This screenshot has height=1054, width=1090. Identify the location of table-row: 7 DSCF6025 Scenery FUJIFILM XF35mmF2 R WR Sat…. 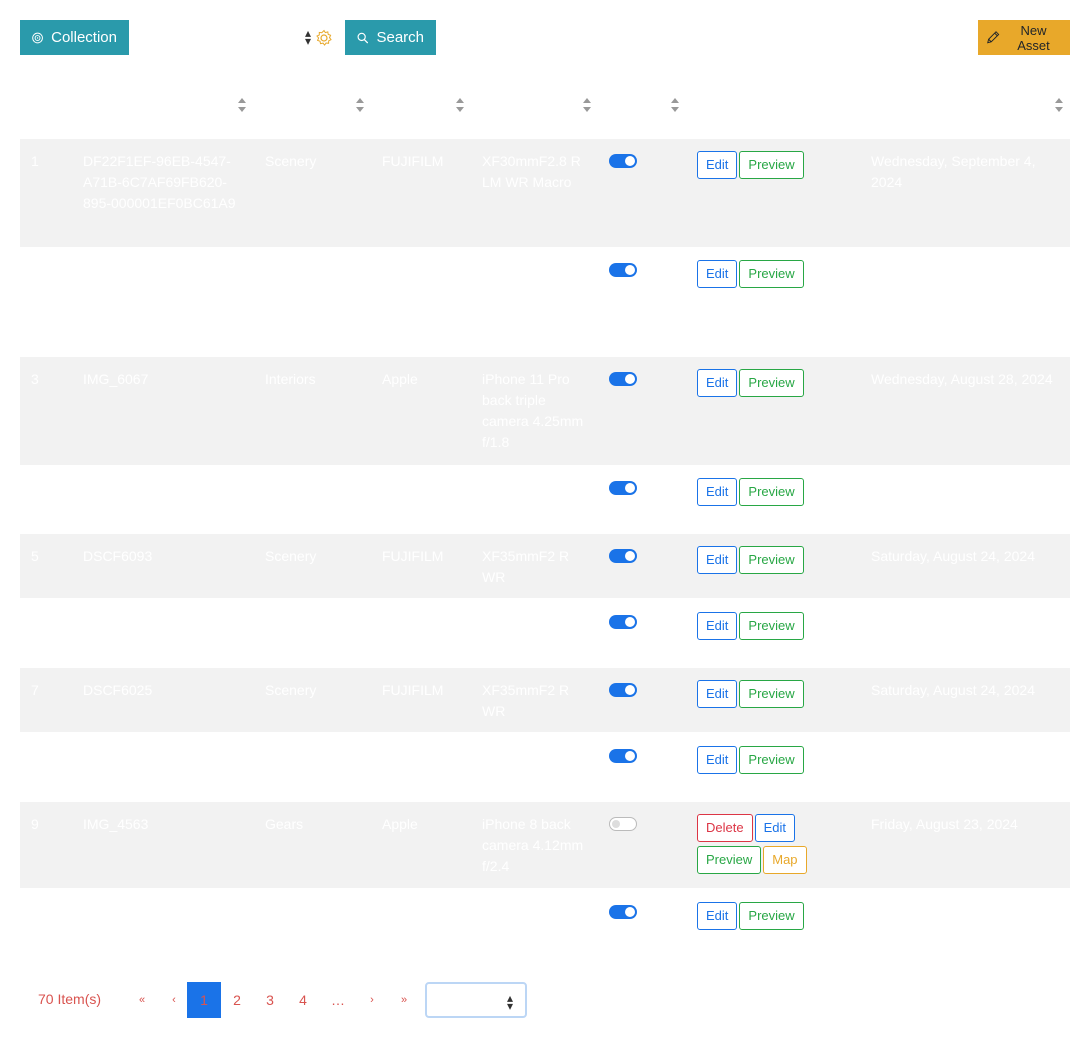
(545, 700).